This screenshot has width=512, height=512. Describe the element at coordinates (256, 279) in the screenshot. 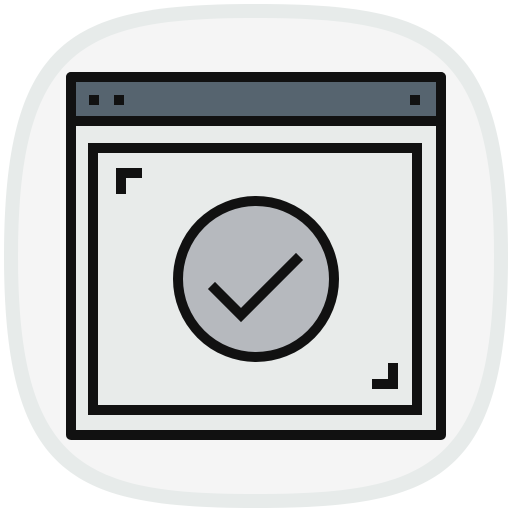

I see `check-circle` at that location.